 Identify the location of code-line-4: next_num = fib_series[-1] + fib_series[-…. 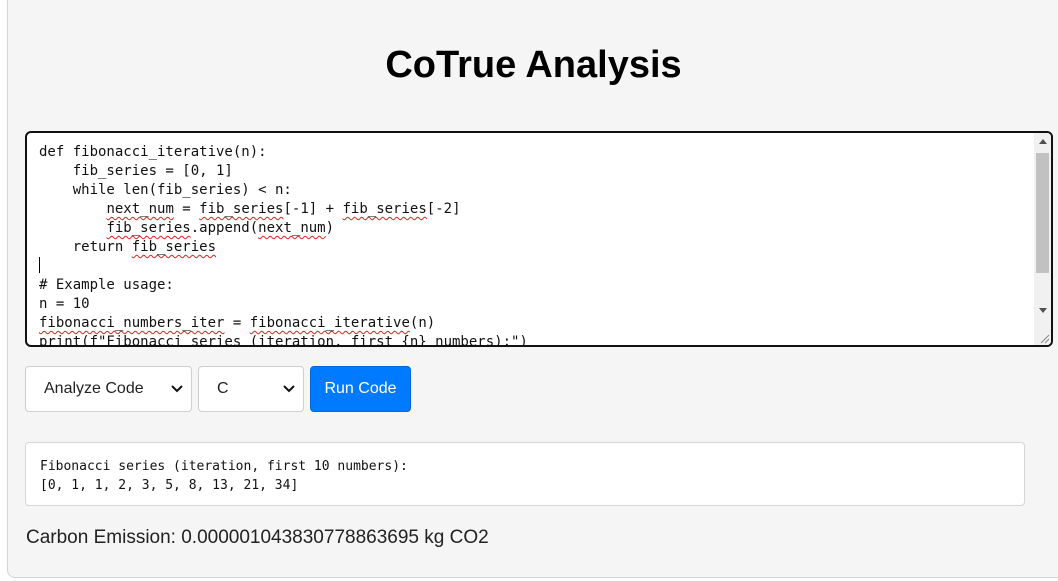
(250, 209).